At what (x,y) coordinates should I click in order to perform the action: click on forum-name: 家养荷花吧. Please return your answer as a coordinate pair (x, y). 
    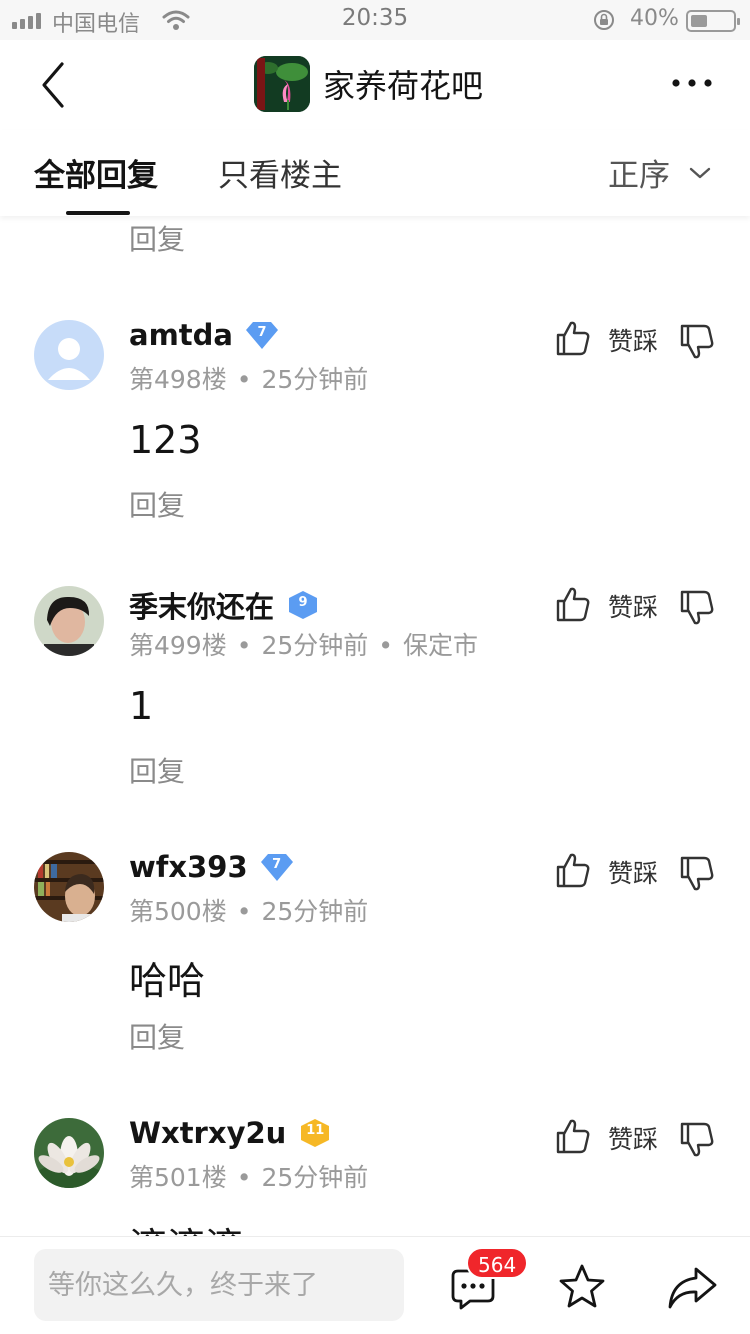
    Looking at the image, I should click on (403, 86).